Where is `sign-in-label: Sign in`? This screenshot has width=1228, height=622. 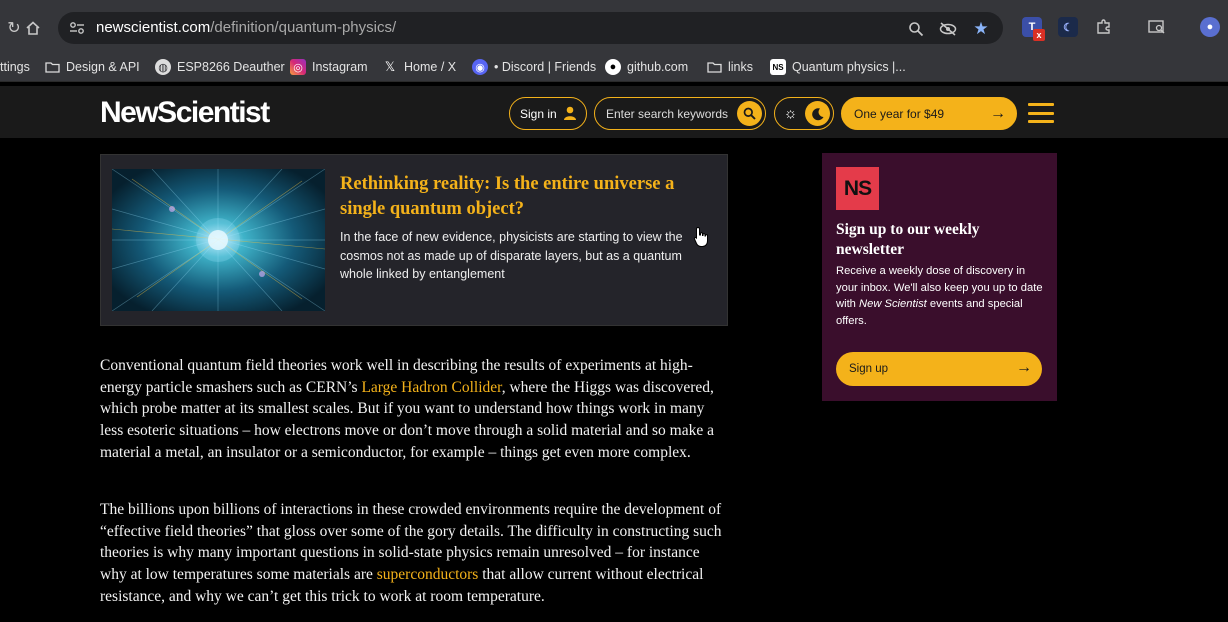 sign-in-label: Sign in is located at coordinates (538, 113).